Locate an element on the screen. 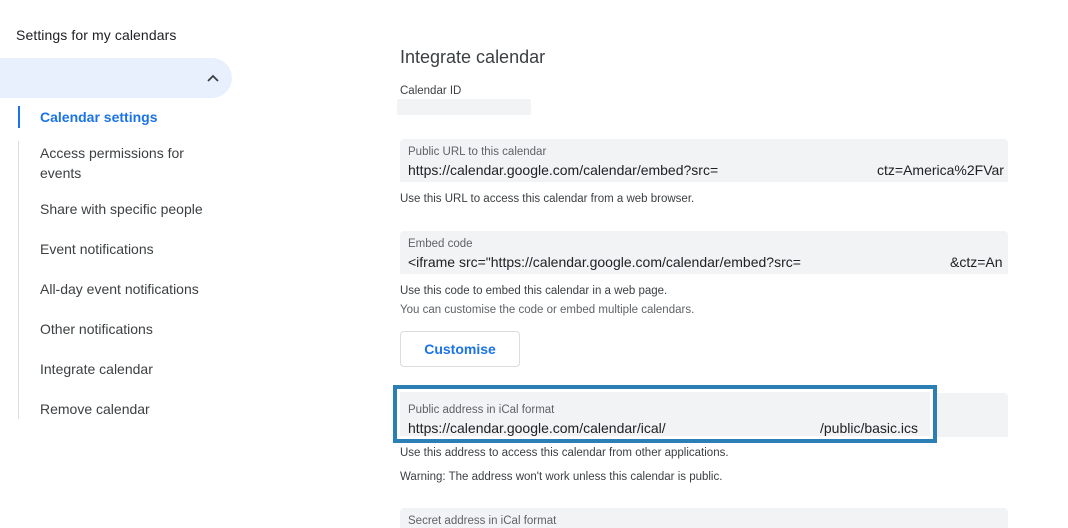  sidebar-item-access-permissions: Access permissions for events is located at coordinates (130, 163).